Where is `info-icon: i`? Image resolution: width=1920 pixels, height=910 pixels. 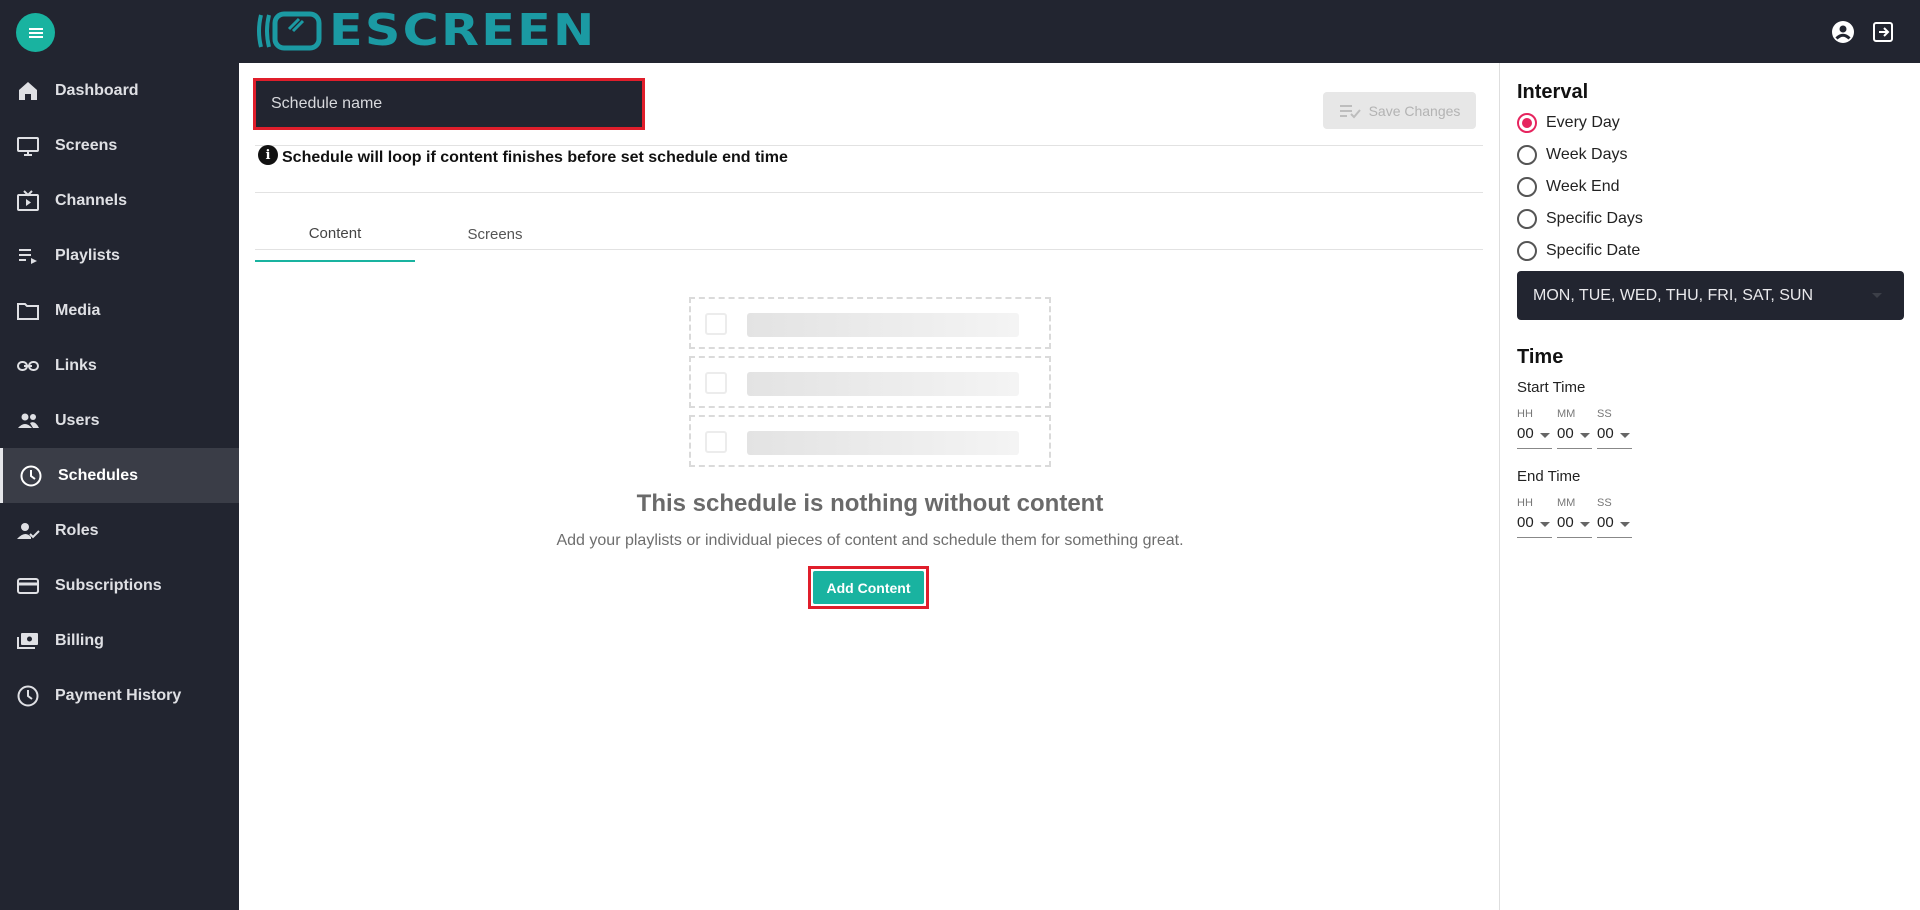
info-icon: i is located at coordinates (268, 155).